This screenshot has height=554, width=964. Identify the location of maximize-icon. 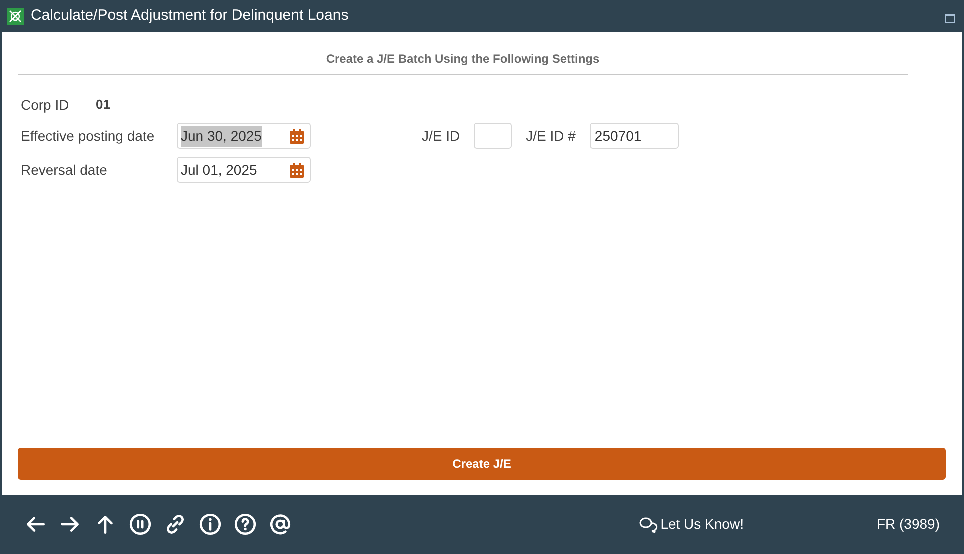
(950, 18).